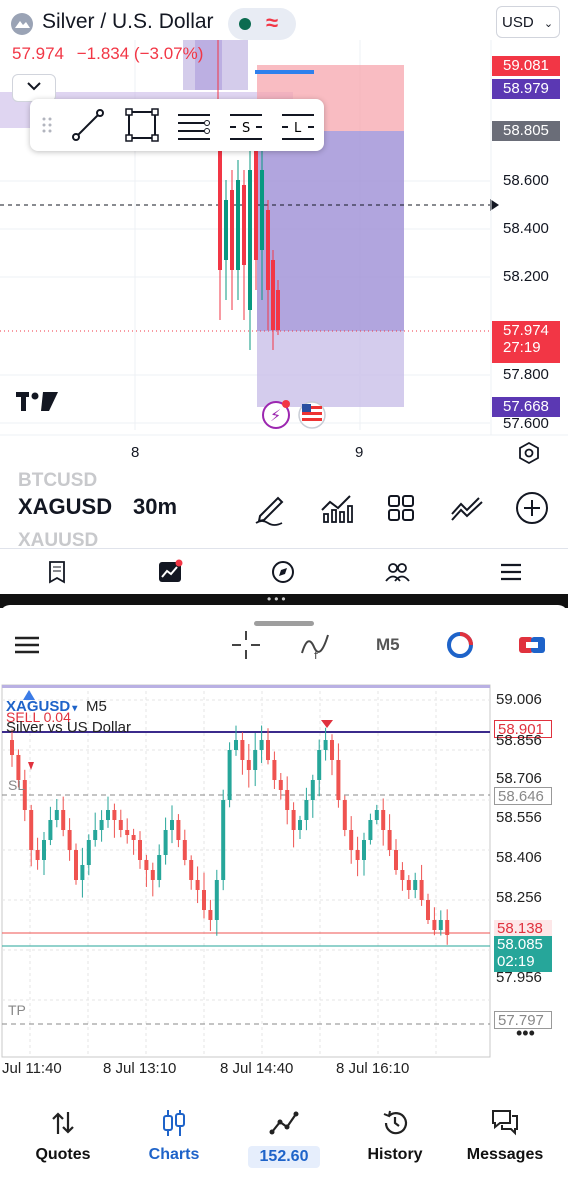 This screenshot has height=1200, width=568. What do you see at coordinates (397, 572) in the screenshot?
I see `community-icon` at bounding box center [397, 572].